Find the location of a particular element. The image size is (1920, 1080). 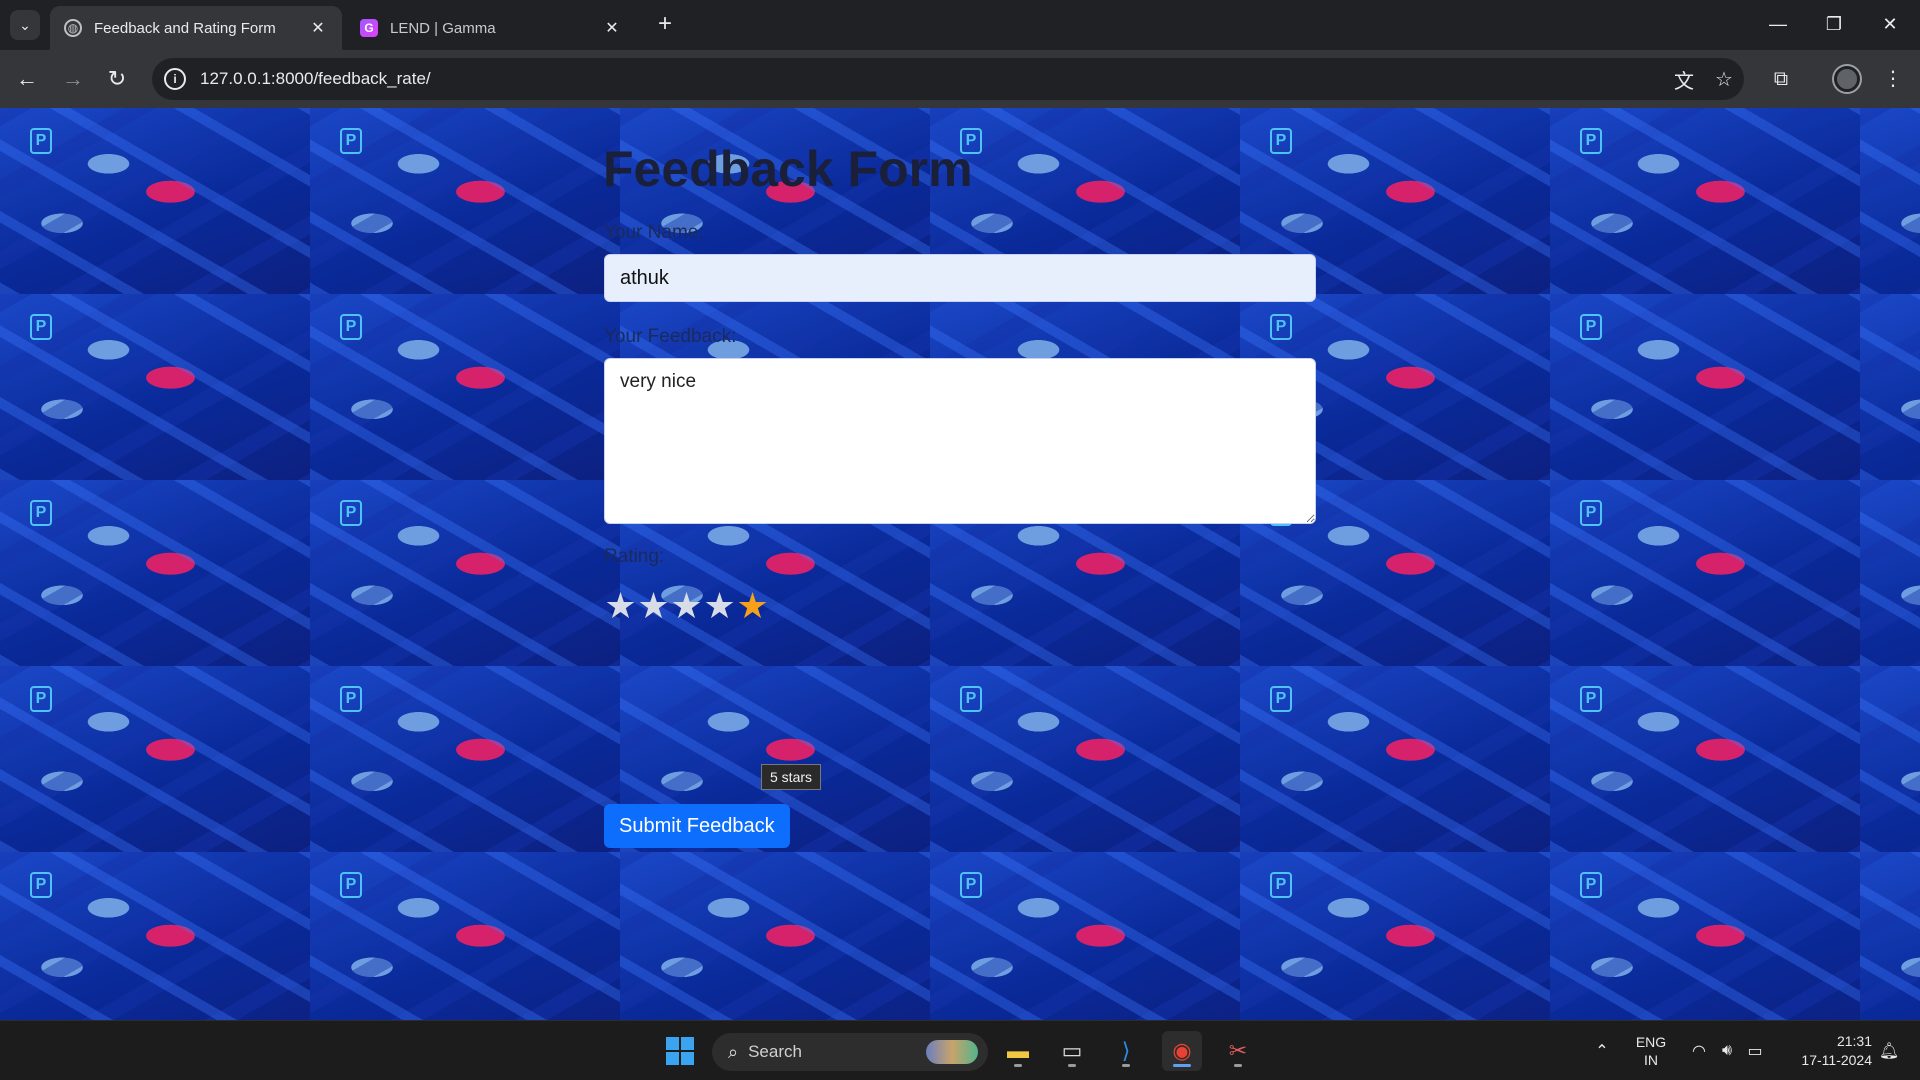

gamma-icon: G is located at coordinates (369, 28).